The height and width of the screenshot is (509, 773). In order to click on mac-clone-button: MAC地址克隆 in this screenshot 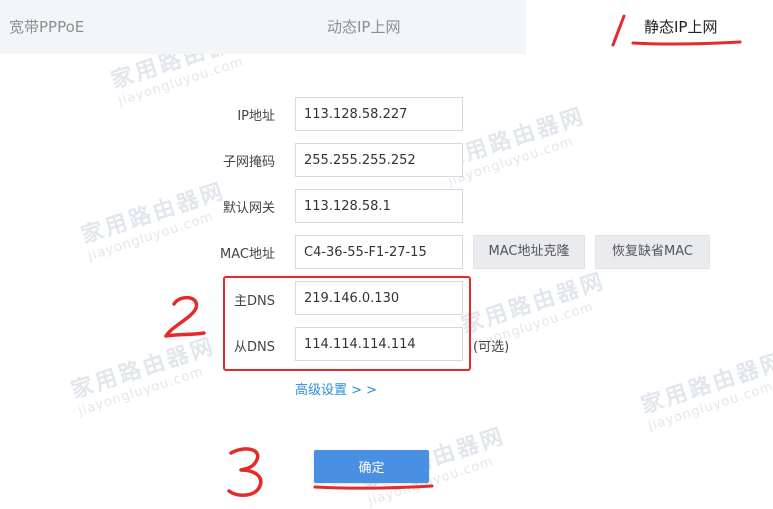, I will do `click(529, 252)`.